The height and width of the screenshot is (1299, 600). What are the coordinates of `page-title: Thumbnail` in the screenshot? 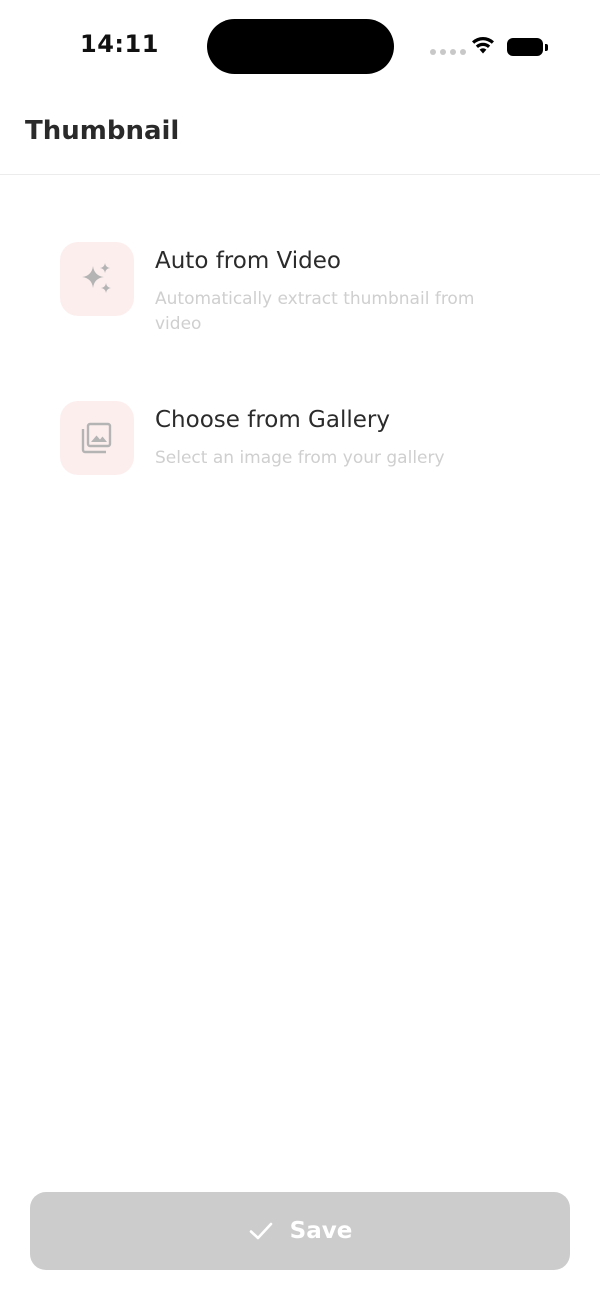 It's located at (102, 131).